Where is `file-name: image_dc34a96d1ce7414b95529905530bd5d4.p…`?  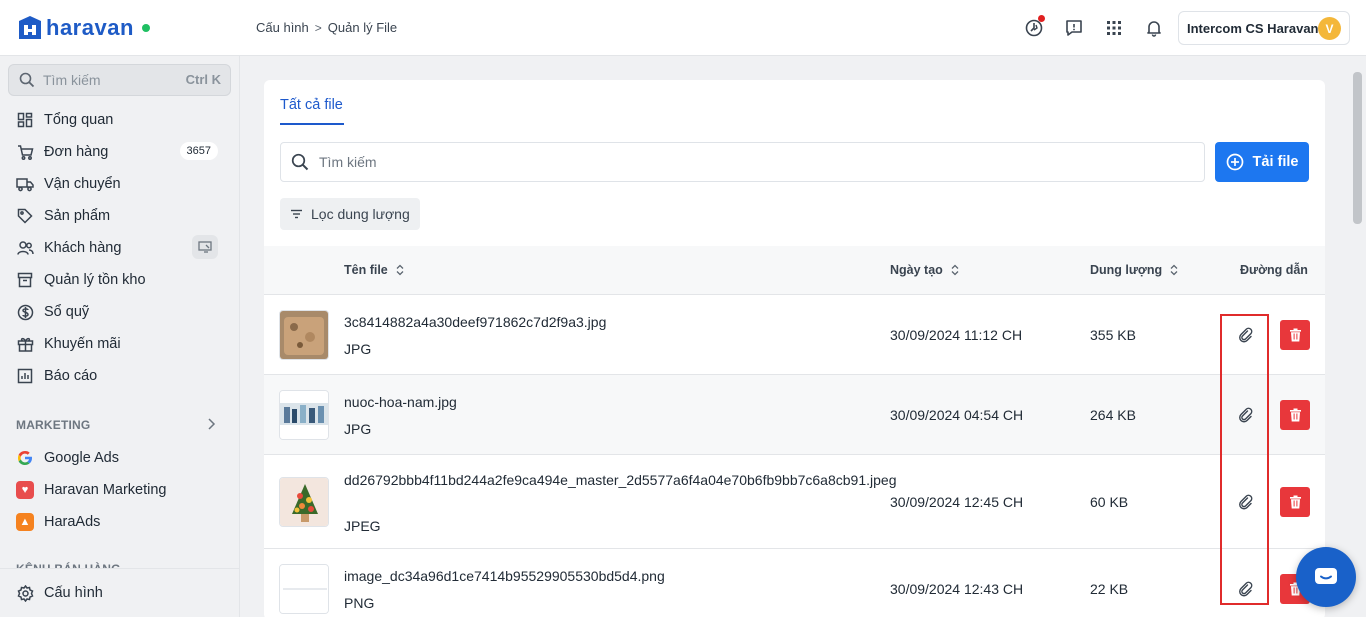
file-name: image_dc34a96d1ce7414b95529905530bd5d4.p… is located at coordinates (604, 576).